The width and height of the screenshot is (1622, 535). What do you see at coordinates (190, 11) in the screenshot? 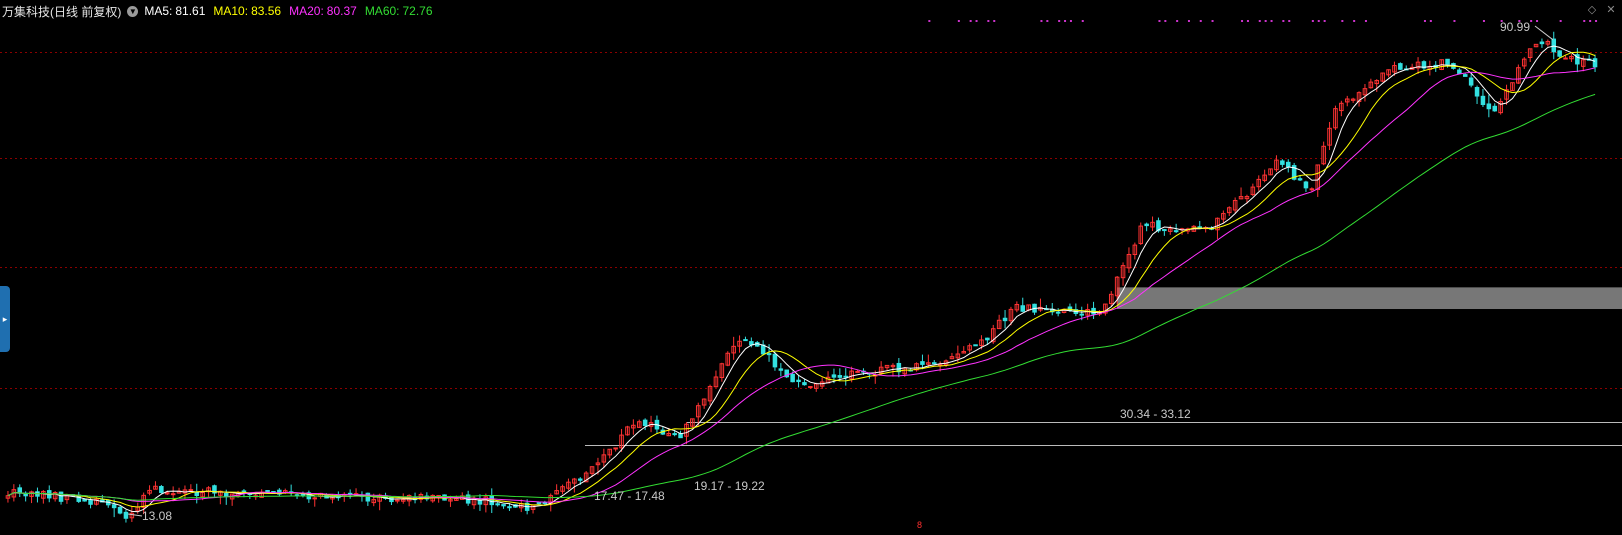
I see `ma5-value: 81.61` at bounding box center [190, 11].